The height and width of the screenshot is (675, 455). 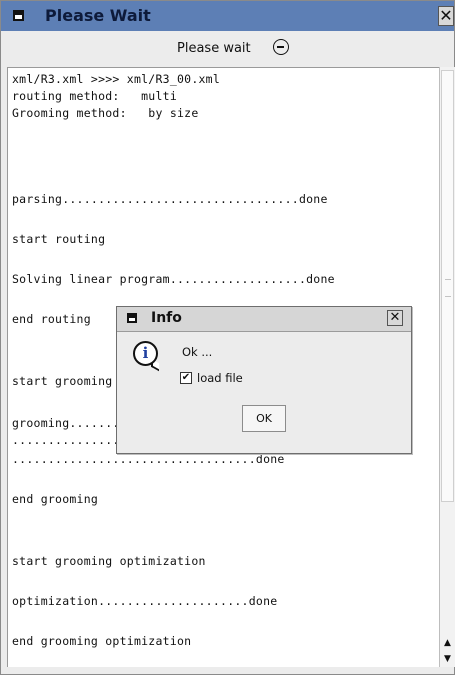 I want to click on log-line: end grooming, so click(x=55, y=499).